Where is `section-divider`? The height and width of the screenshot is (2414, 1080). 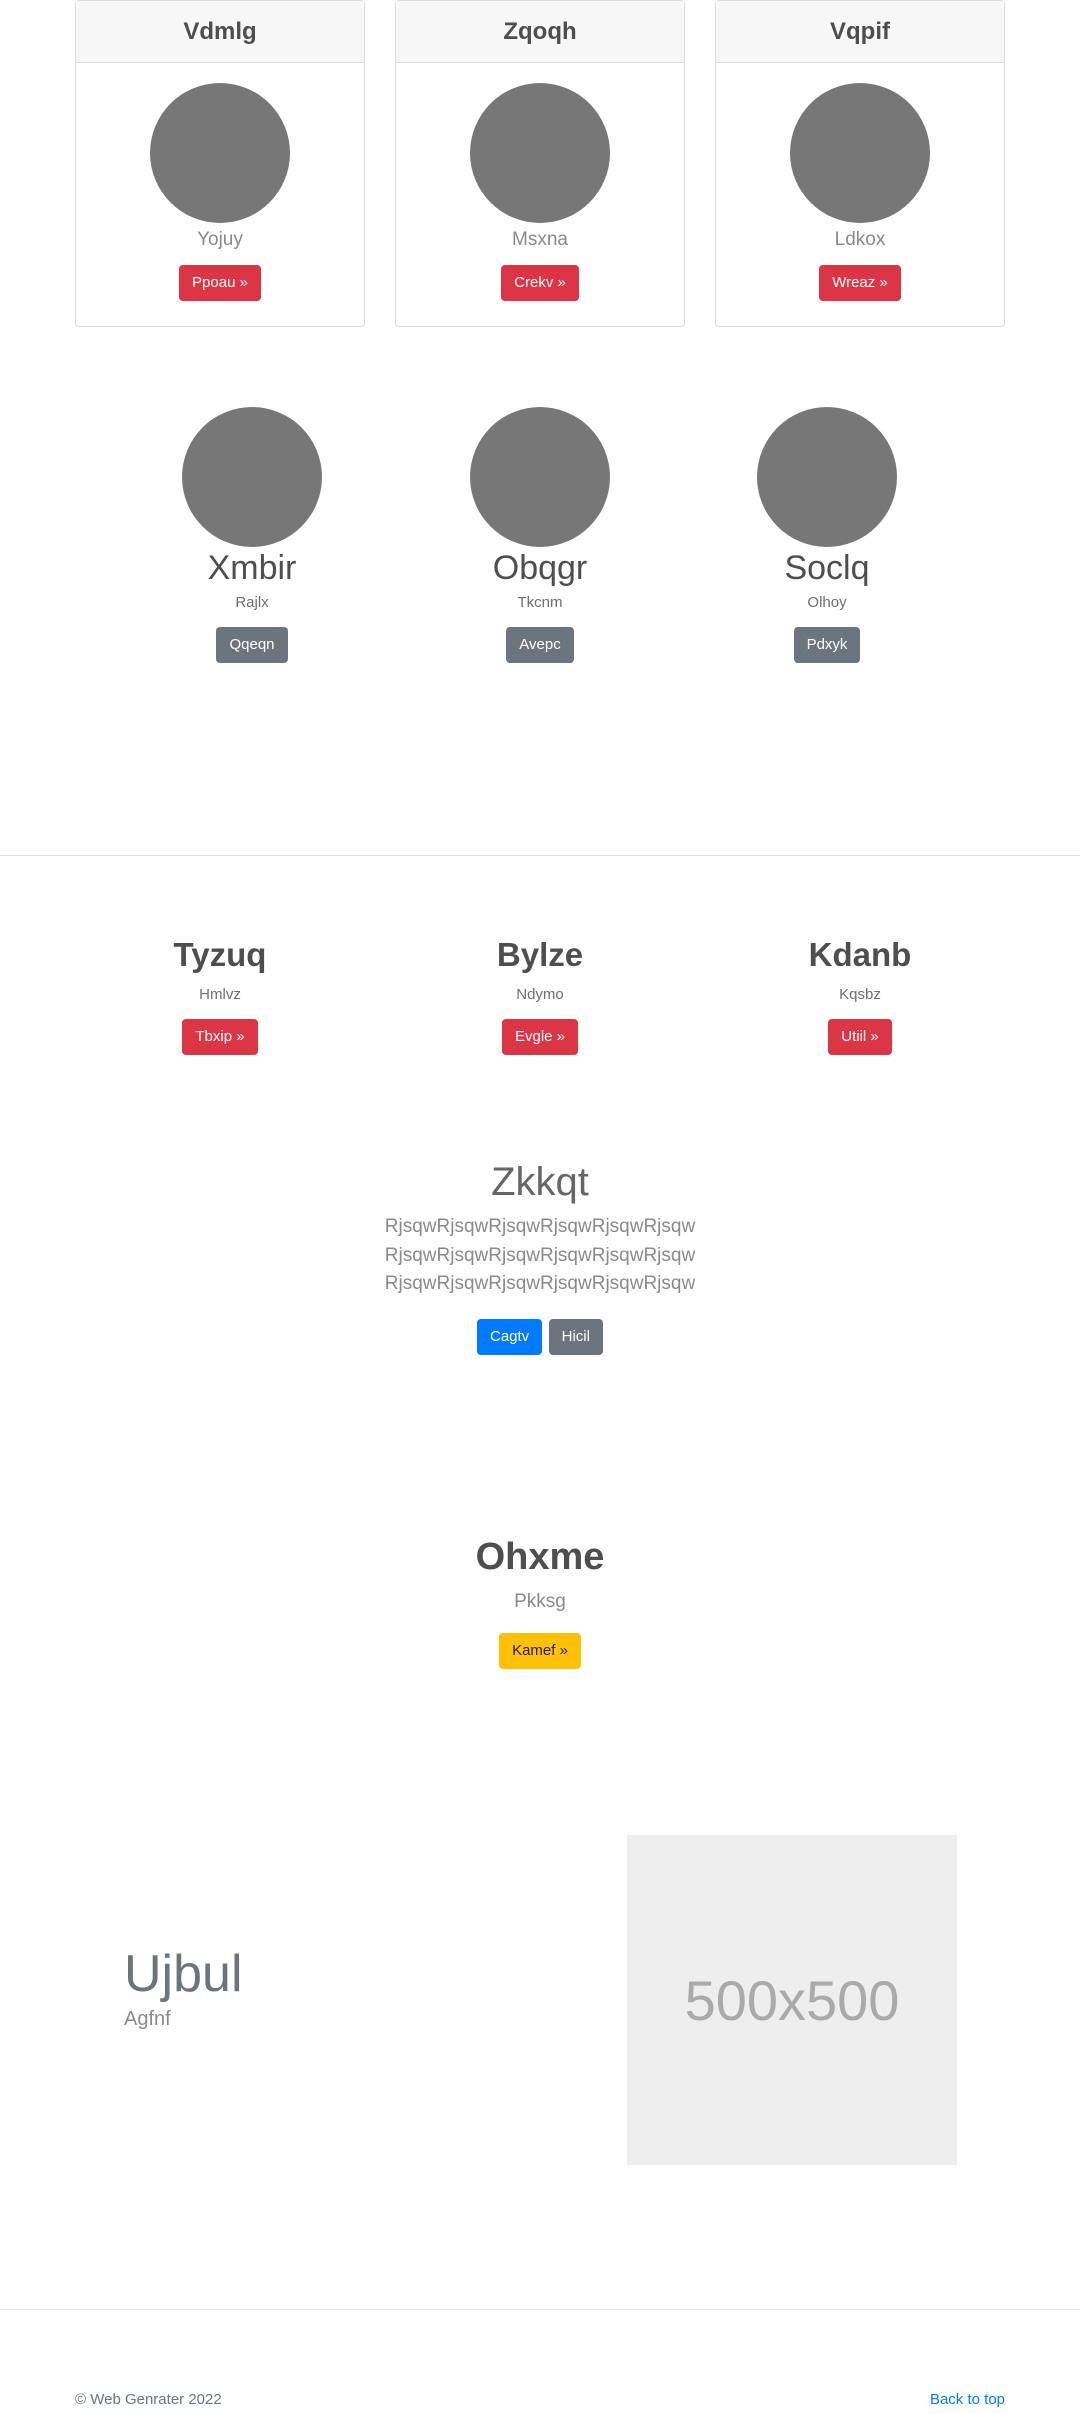 section-divider is located at coordinates (540, 855).